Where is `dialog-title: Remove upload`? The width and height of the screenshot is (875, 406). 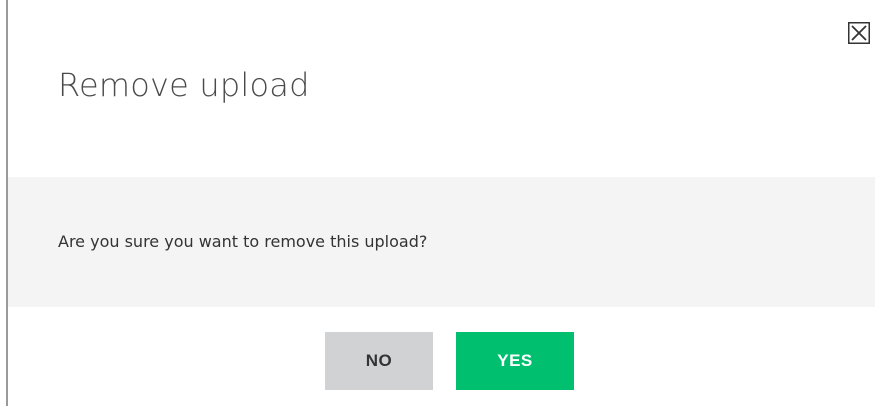 dialog-title: Remove upload is located at coordinates (184, 85).